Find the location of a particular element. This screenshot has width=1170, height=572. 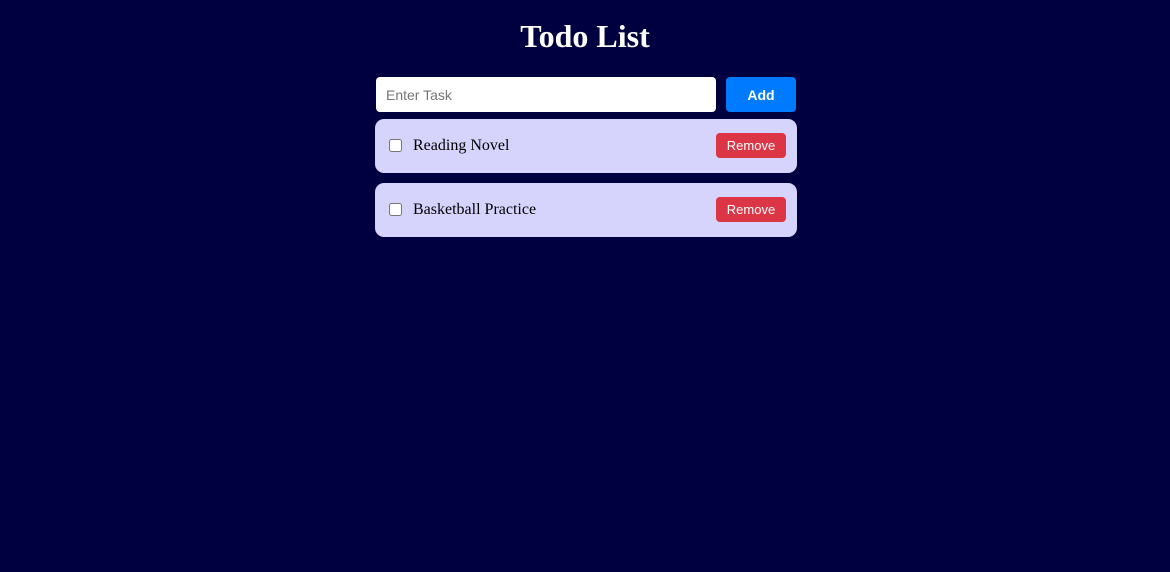

page-title: Todo List is located at coordinates (585, 36).